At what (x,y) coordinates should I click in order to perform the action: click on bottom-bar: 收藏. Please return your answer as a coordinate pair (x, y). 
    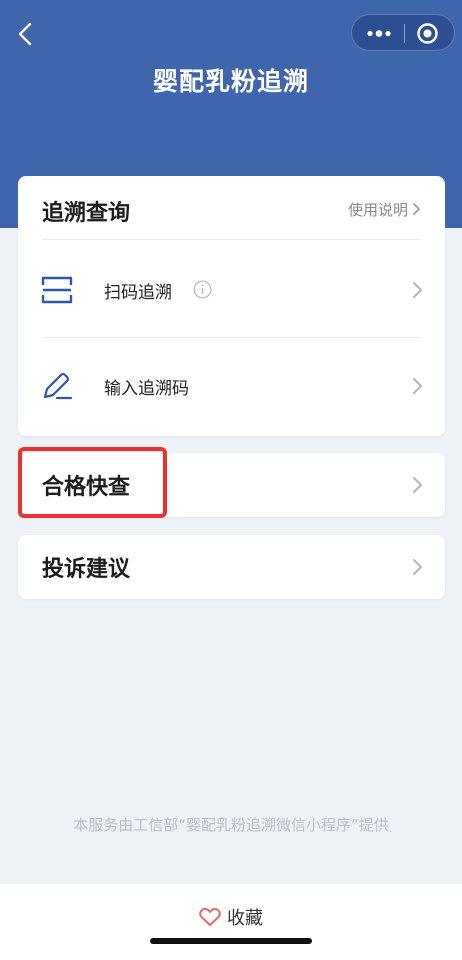
    Looking at the image, I should click on (231, 922).